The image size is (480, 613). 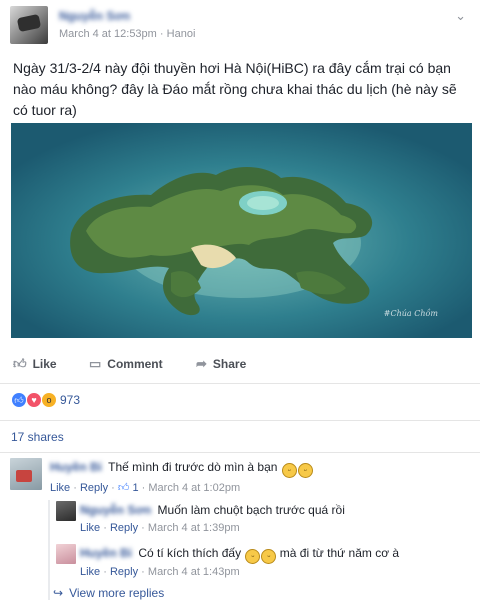 What do you see at coordinates (460, 16) in the screenshot?
I see `chevron-down-icon: ⌄` at bounding box center [460, 16].